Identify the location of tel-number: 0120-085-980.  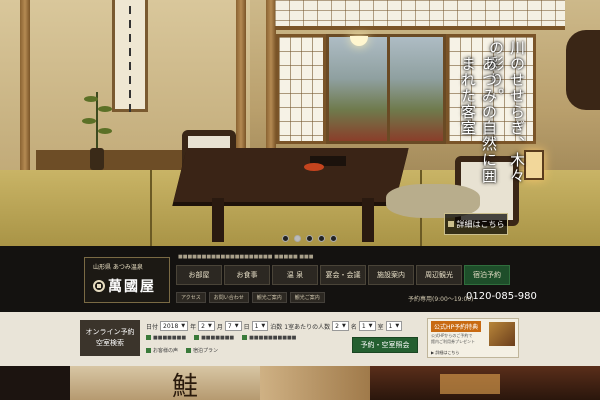
(501, 296).